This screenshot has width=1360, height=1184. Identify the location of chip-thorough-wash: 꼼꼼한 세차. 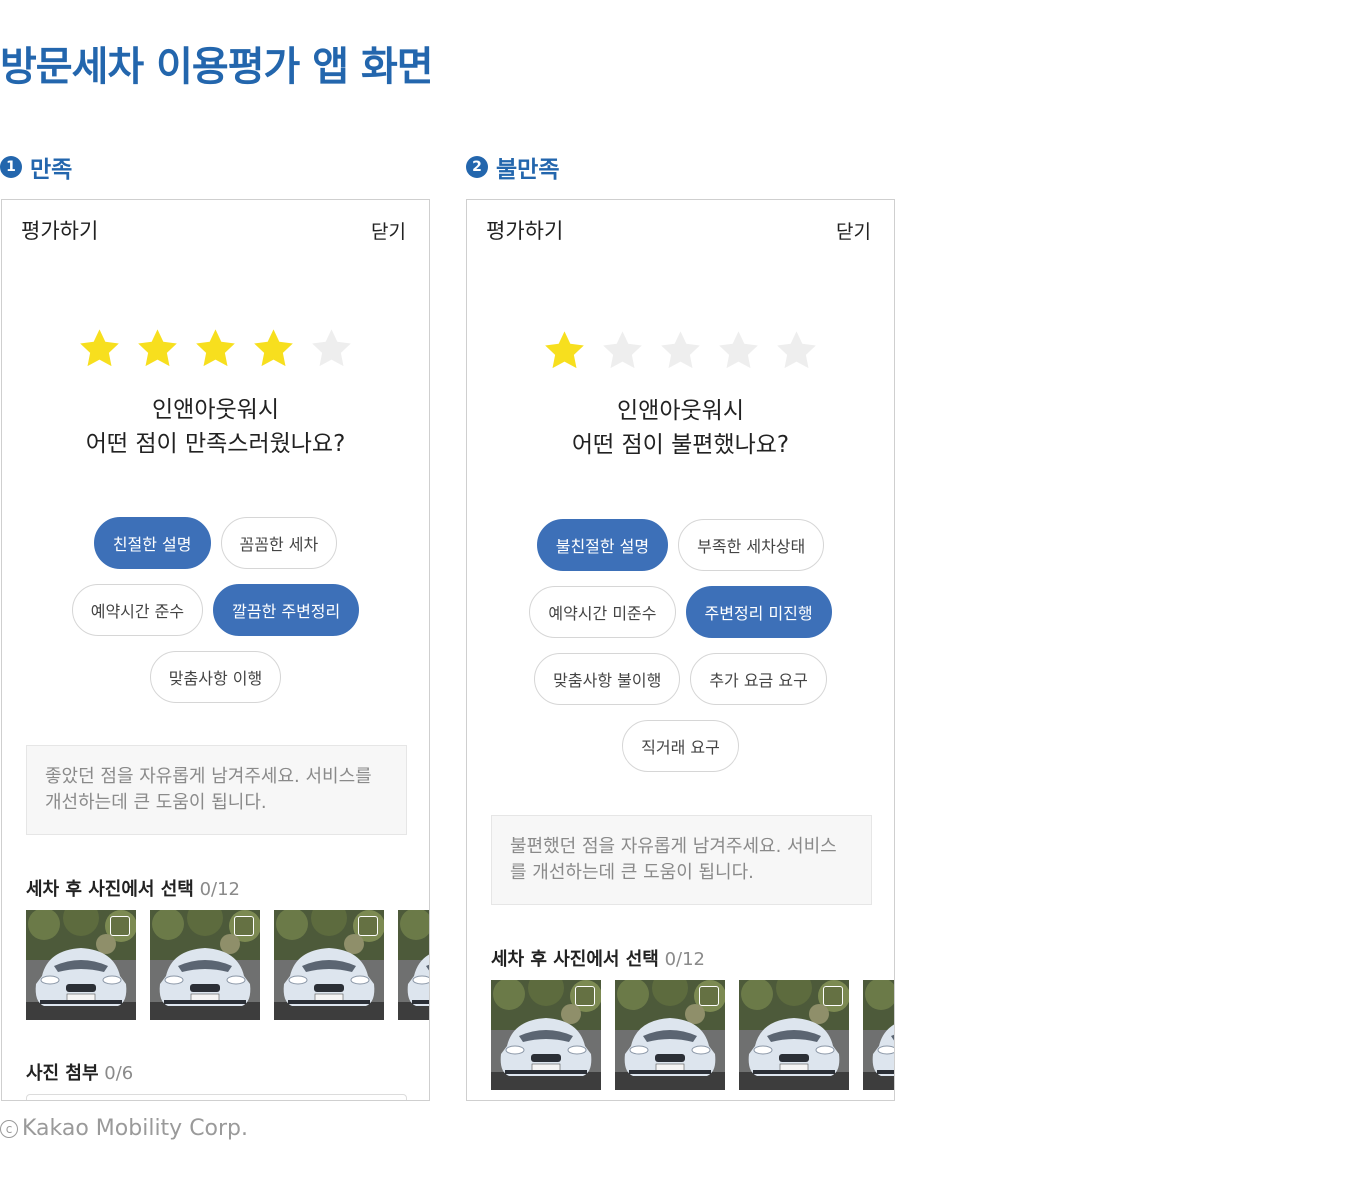
(279, 543).